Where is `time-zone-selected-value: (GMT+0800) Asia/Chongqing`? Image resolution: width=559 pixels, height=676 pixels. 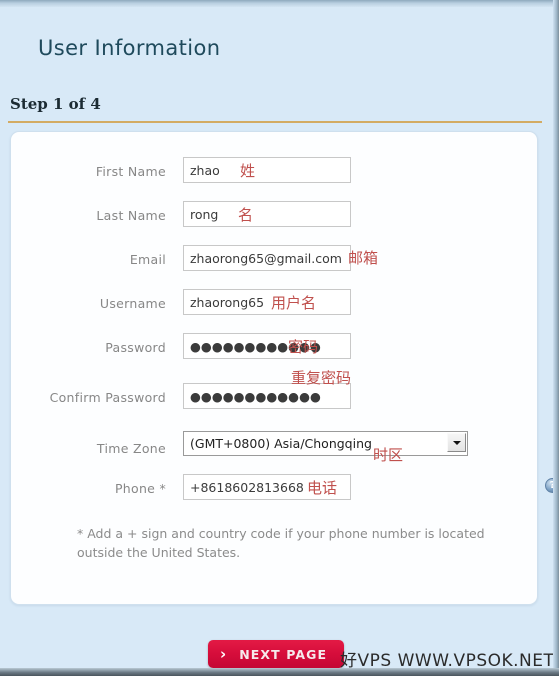
time-zone-selected-value: (GMT+0800) Asia/Chongqing is located at coordinates (325, 443).